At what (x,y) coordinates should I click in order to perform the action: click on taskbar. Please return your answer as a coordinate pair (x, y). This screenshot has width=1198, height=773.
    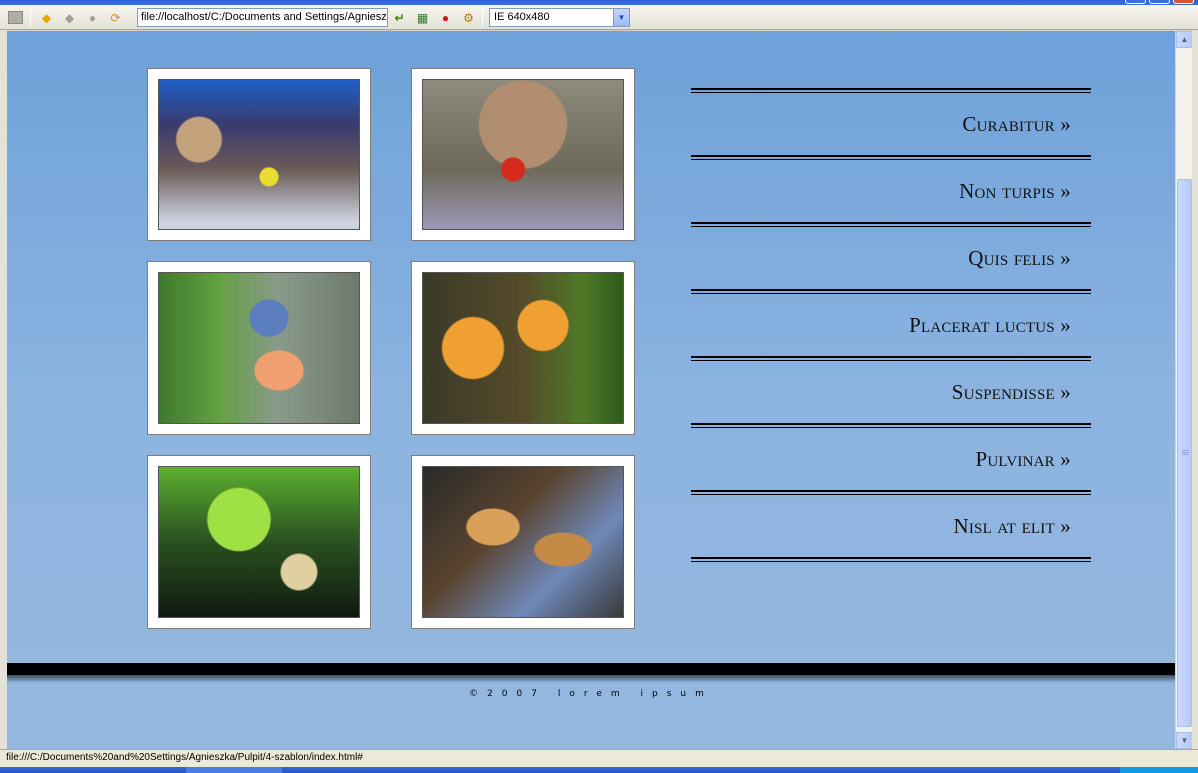
    Looking at the image, I should click on (599, 770).